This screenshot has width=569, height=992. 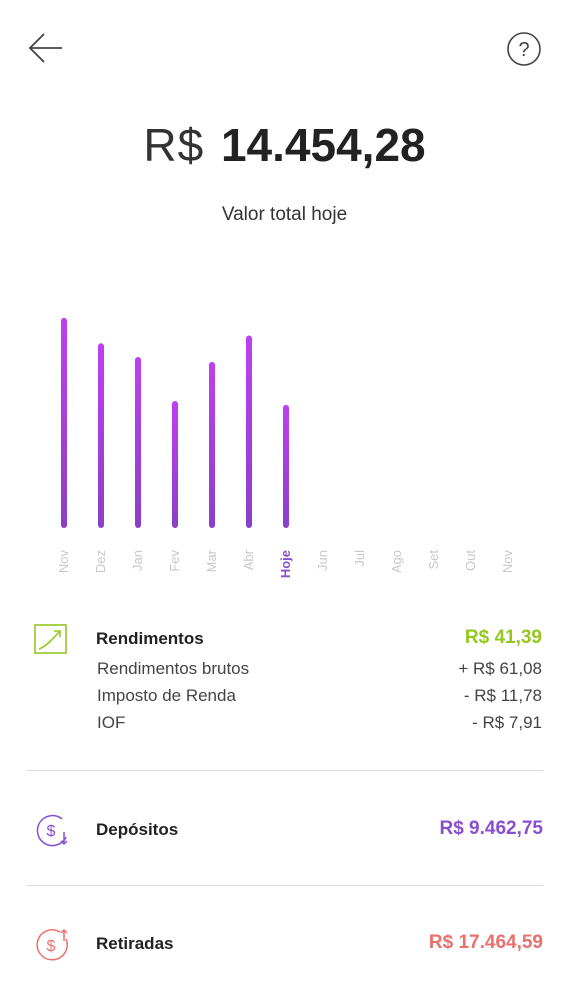 What do you see at coordinates (173, 668) in the screenshot?
I see `rendimentos-brutos-label: Rendimentos brutos` at bounding box center [173, 668].